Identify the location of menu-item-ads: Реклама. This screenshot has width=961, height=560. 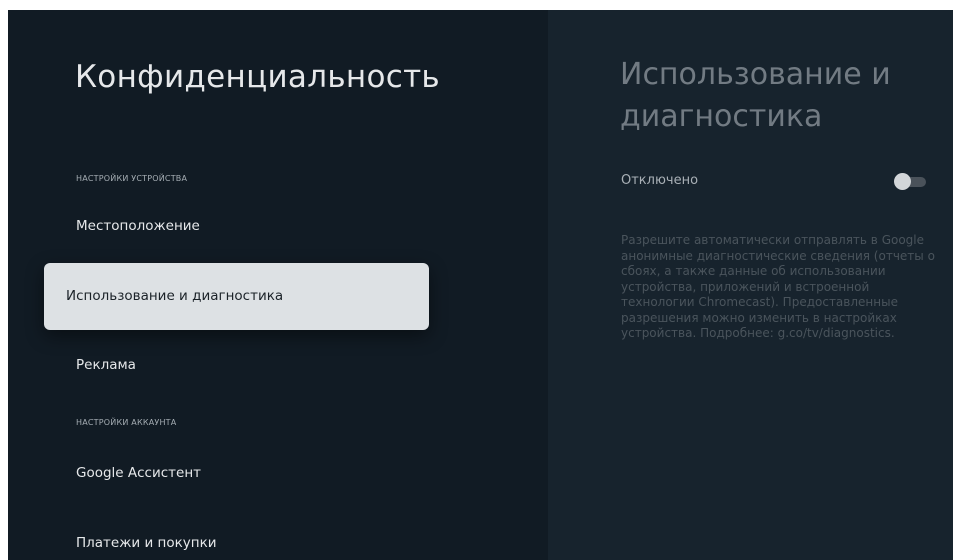
(106, 365).